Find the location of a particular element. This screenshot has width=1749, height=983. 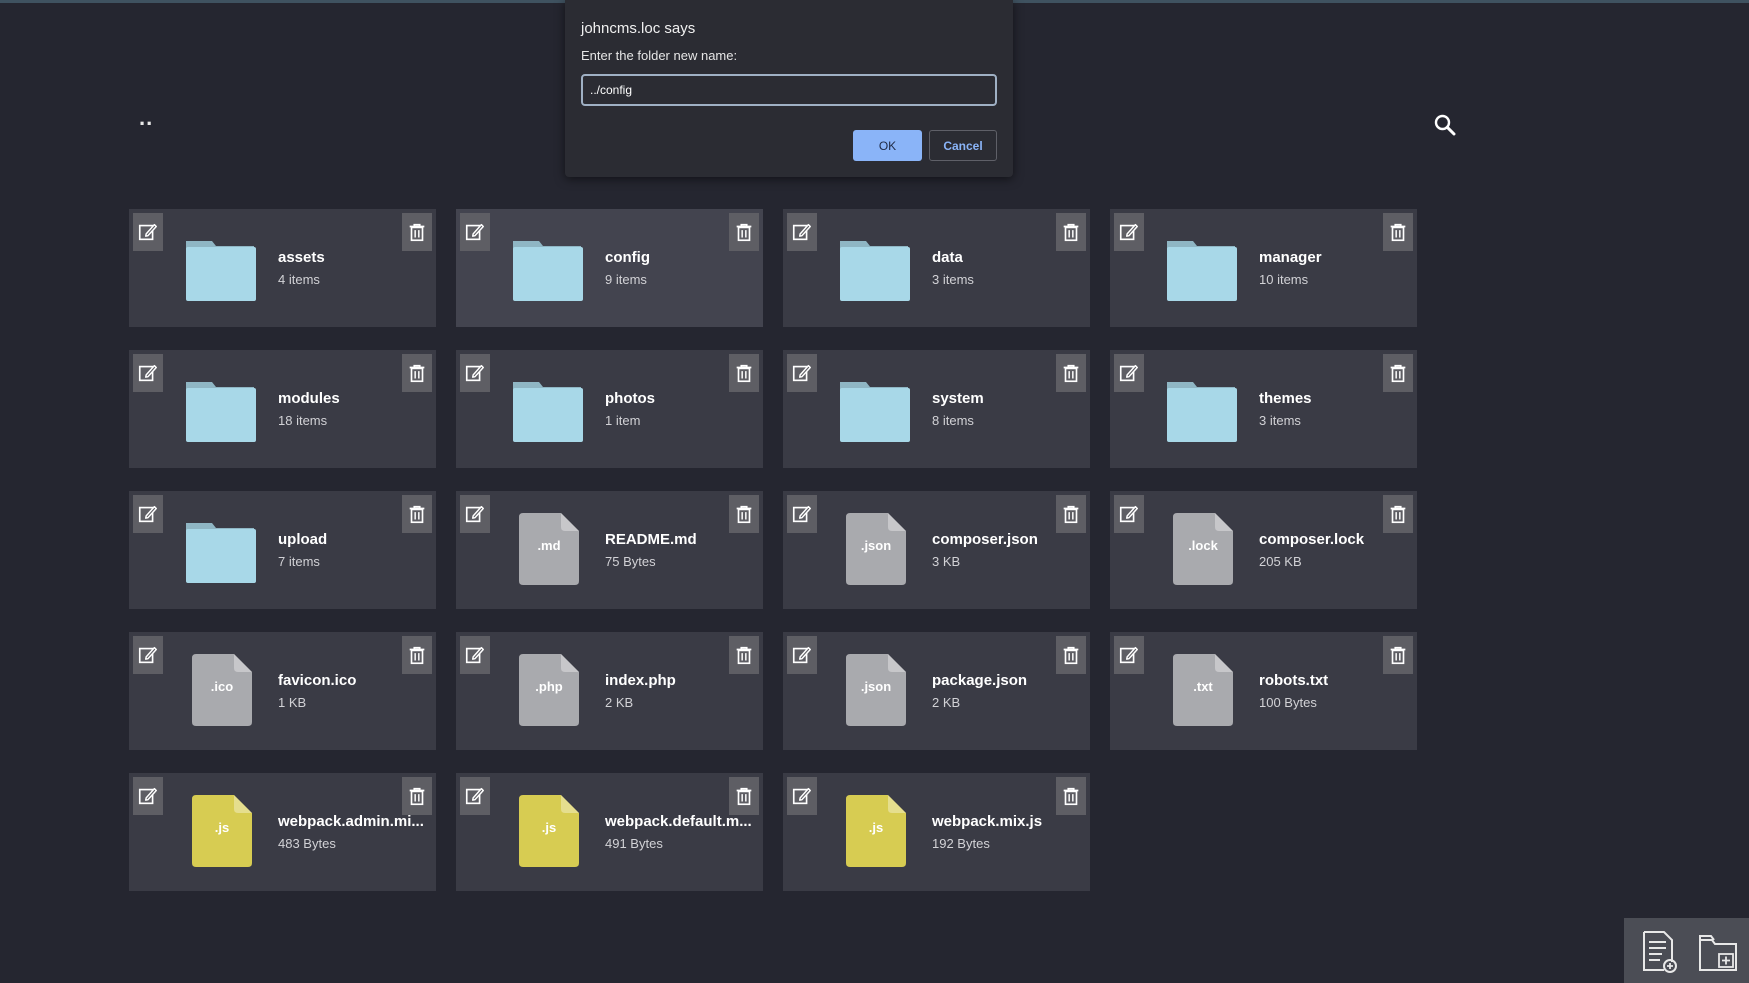

file-icon: .txt is located at coordinates (1203, 690).